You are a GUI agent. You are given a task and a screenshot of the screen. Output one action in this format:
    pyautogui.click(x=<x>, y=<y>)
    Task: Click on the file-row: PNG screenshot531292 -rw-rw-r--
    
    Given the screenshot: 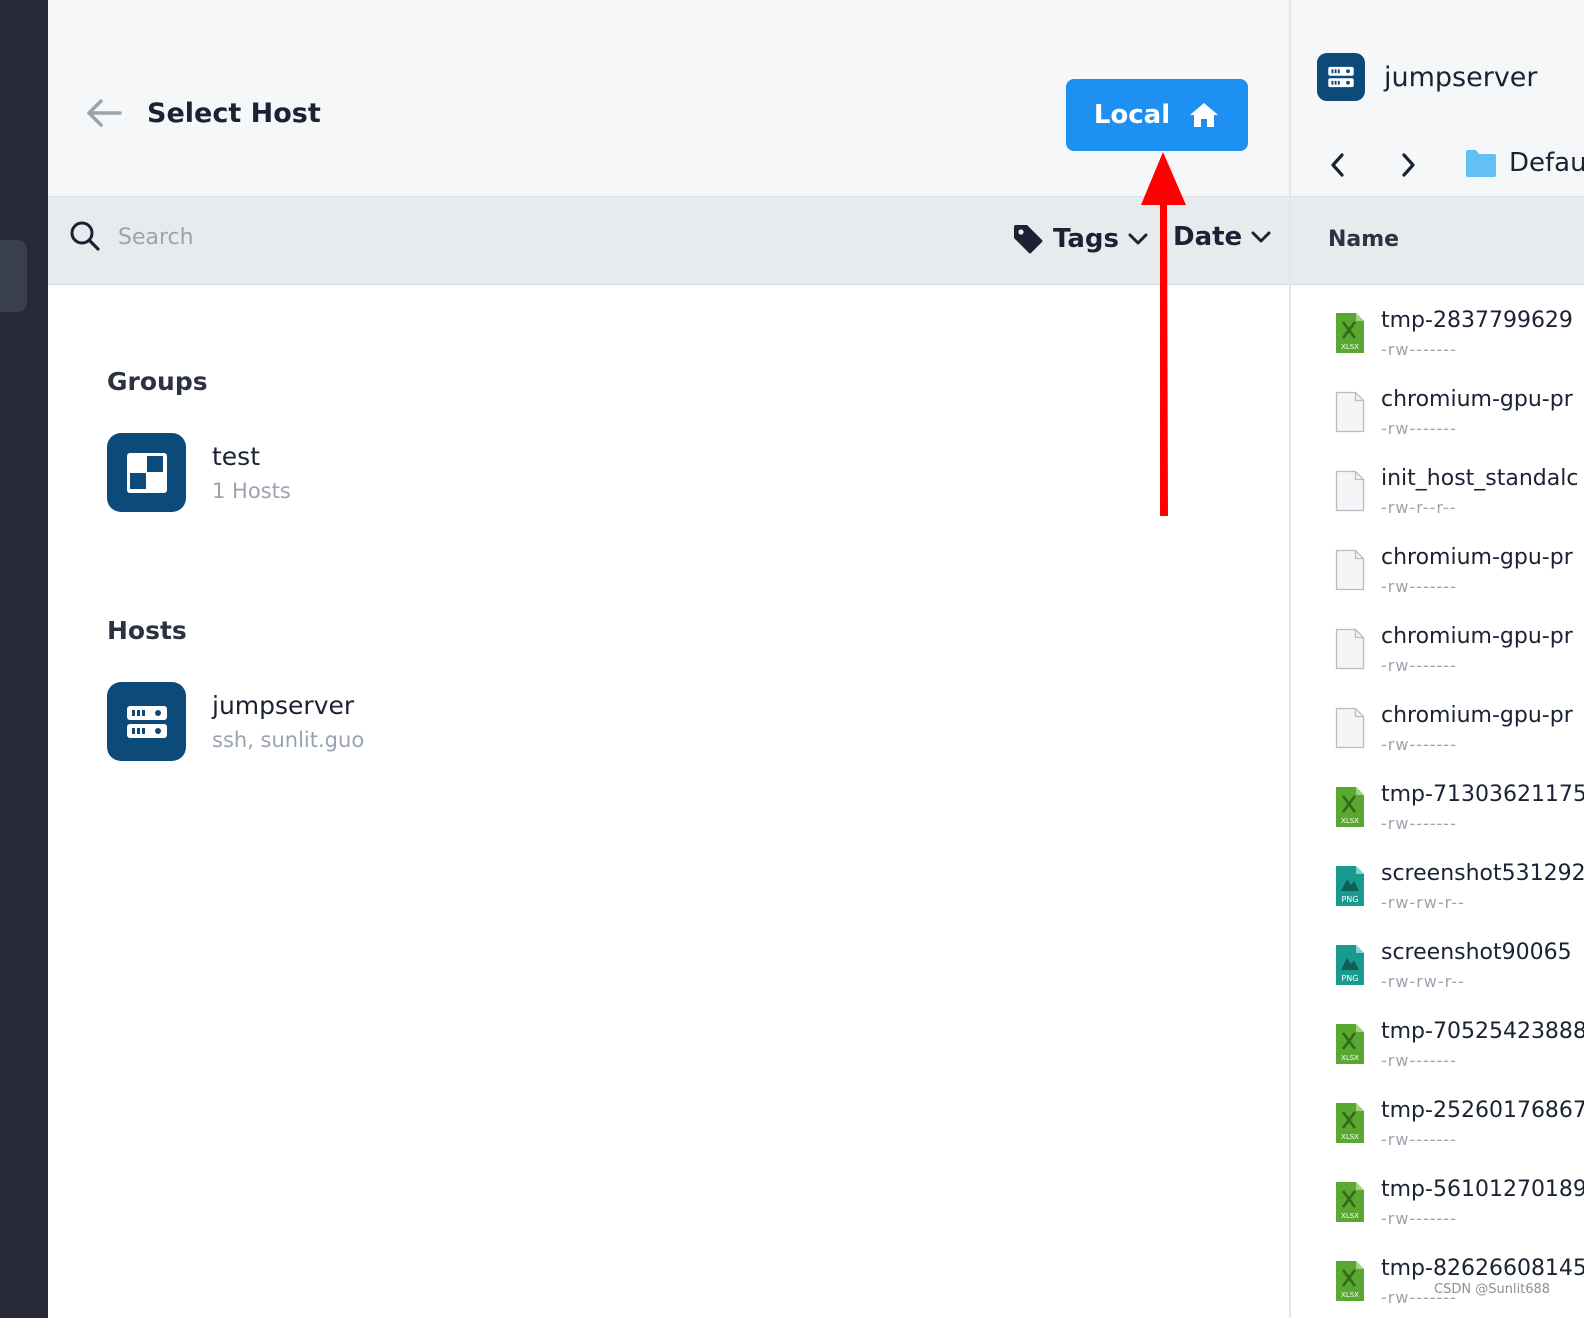 What is the action you would take?
    pyautogui.click(x=1437, y=882)
    